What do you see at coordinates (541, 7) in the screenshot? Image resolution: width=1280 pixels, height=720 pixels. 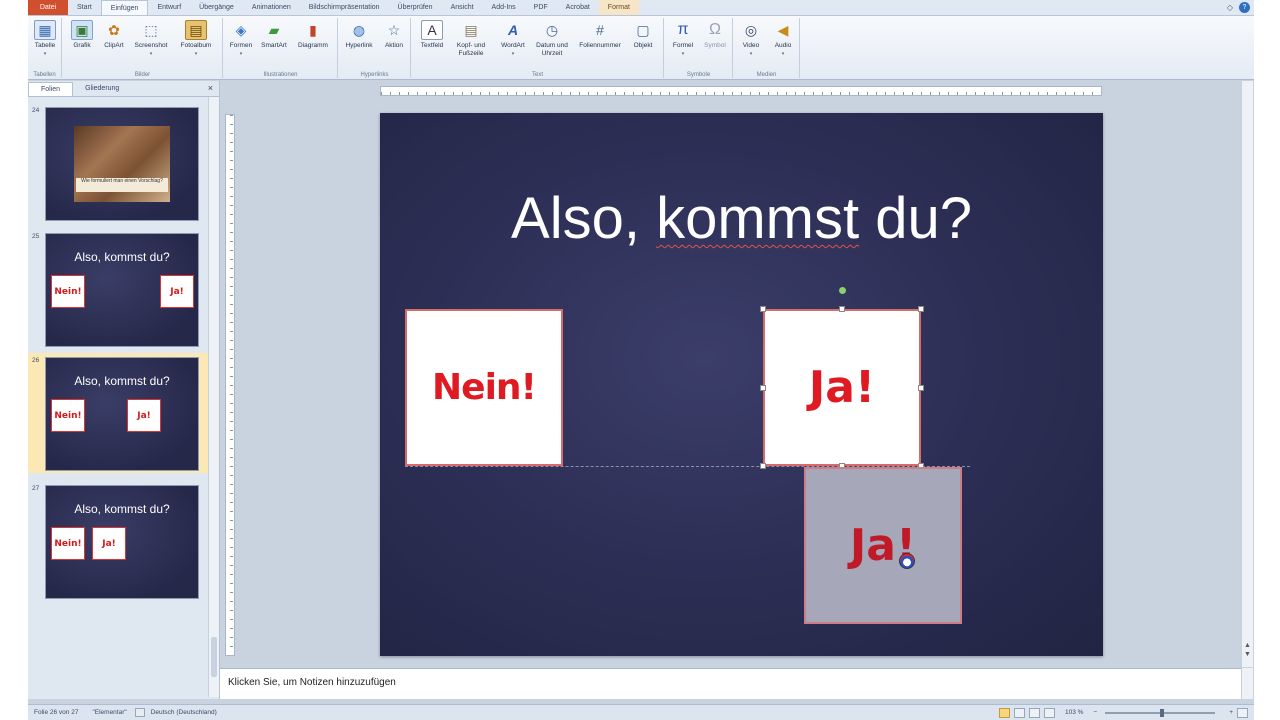 I see `tab-pdf: PDF` at bounding box center [541, 7].